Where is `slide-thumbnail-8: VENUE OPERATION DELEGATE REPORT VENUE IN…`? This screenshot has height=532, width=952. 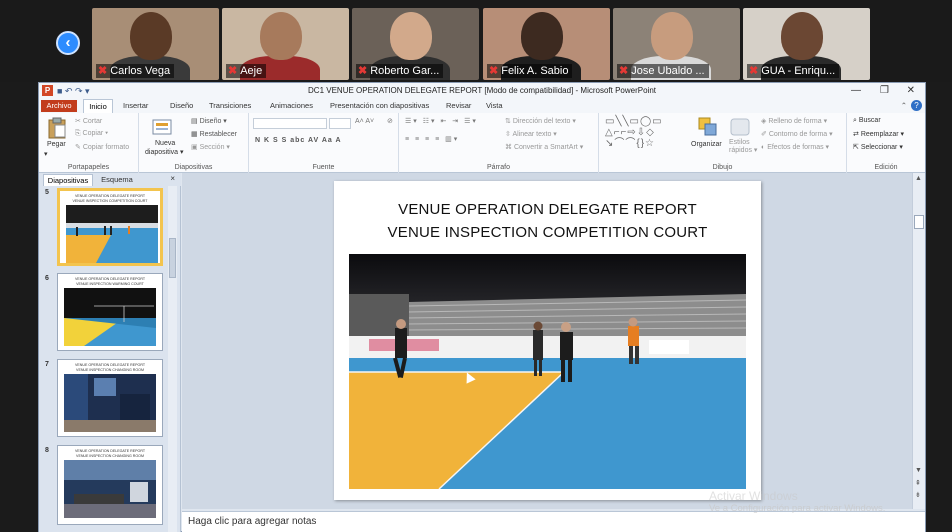 slide-thumbnail-8: VENUE OPERATION DELEGATE REPORT VENUE IN… is located at coordinates (110, 485).